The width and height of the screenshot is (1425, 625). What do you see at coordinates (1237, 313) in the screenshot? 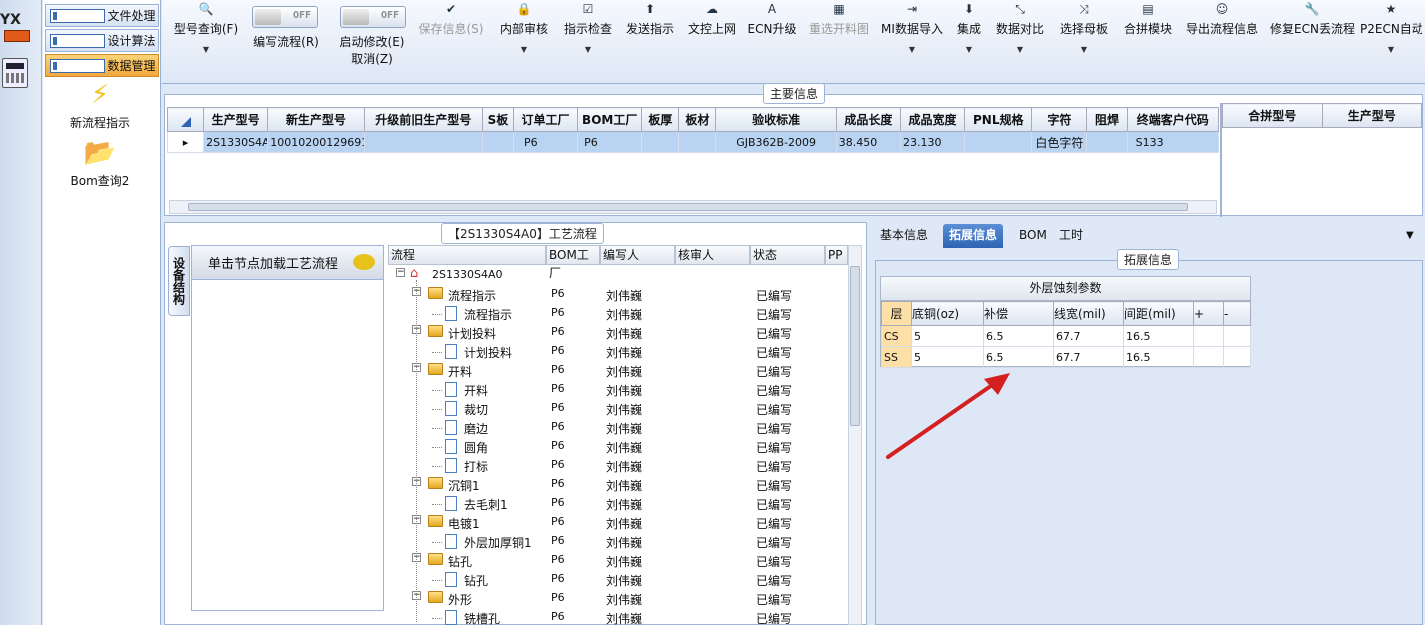
I see `remove-column-button: -` at bounding box center [1237, 313].